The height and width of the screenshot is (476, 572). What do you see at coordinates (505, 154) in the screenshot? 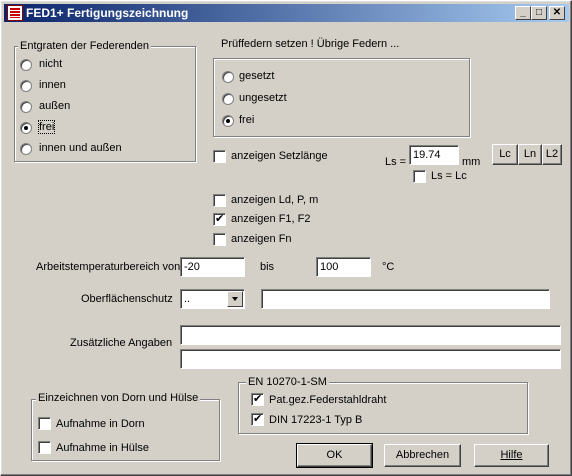
I see `lc-button: Lc` at bounding box center [505, 154].